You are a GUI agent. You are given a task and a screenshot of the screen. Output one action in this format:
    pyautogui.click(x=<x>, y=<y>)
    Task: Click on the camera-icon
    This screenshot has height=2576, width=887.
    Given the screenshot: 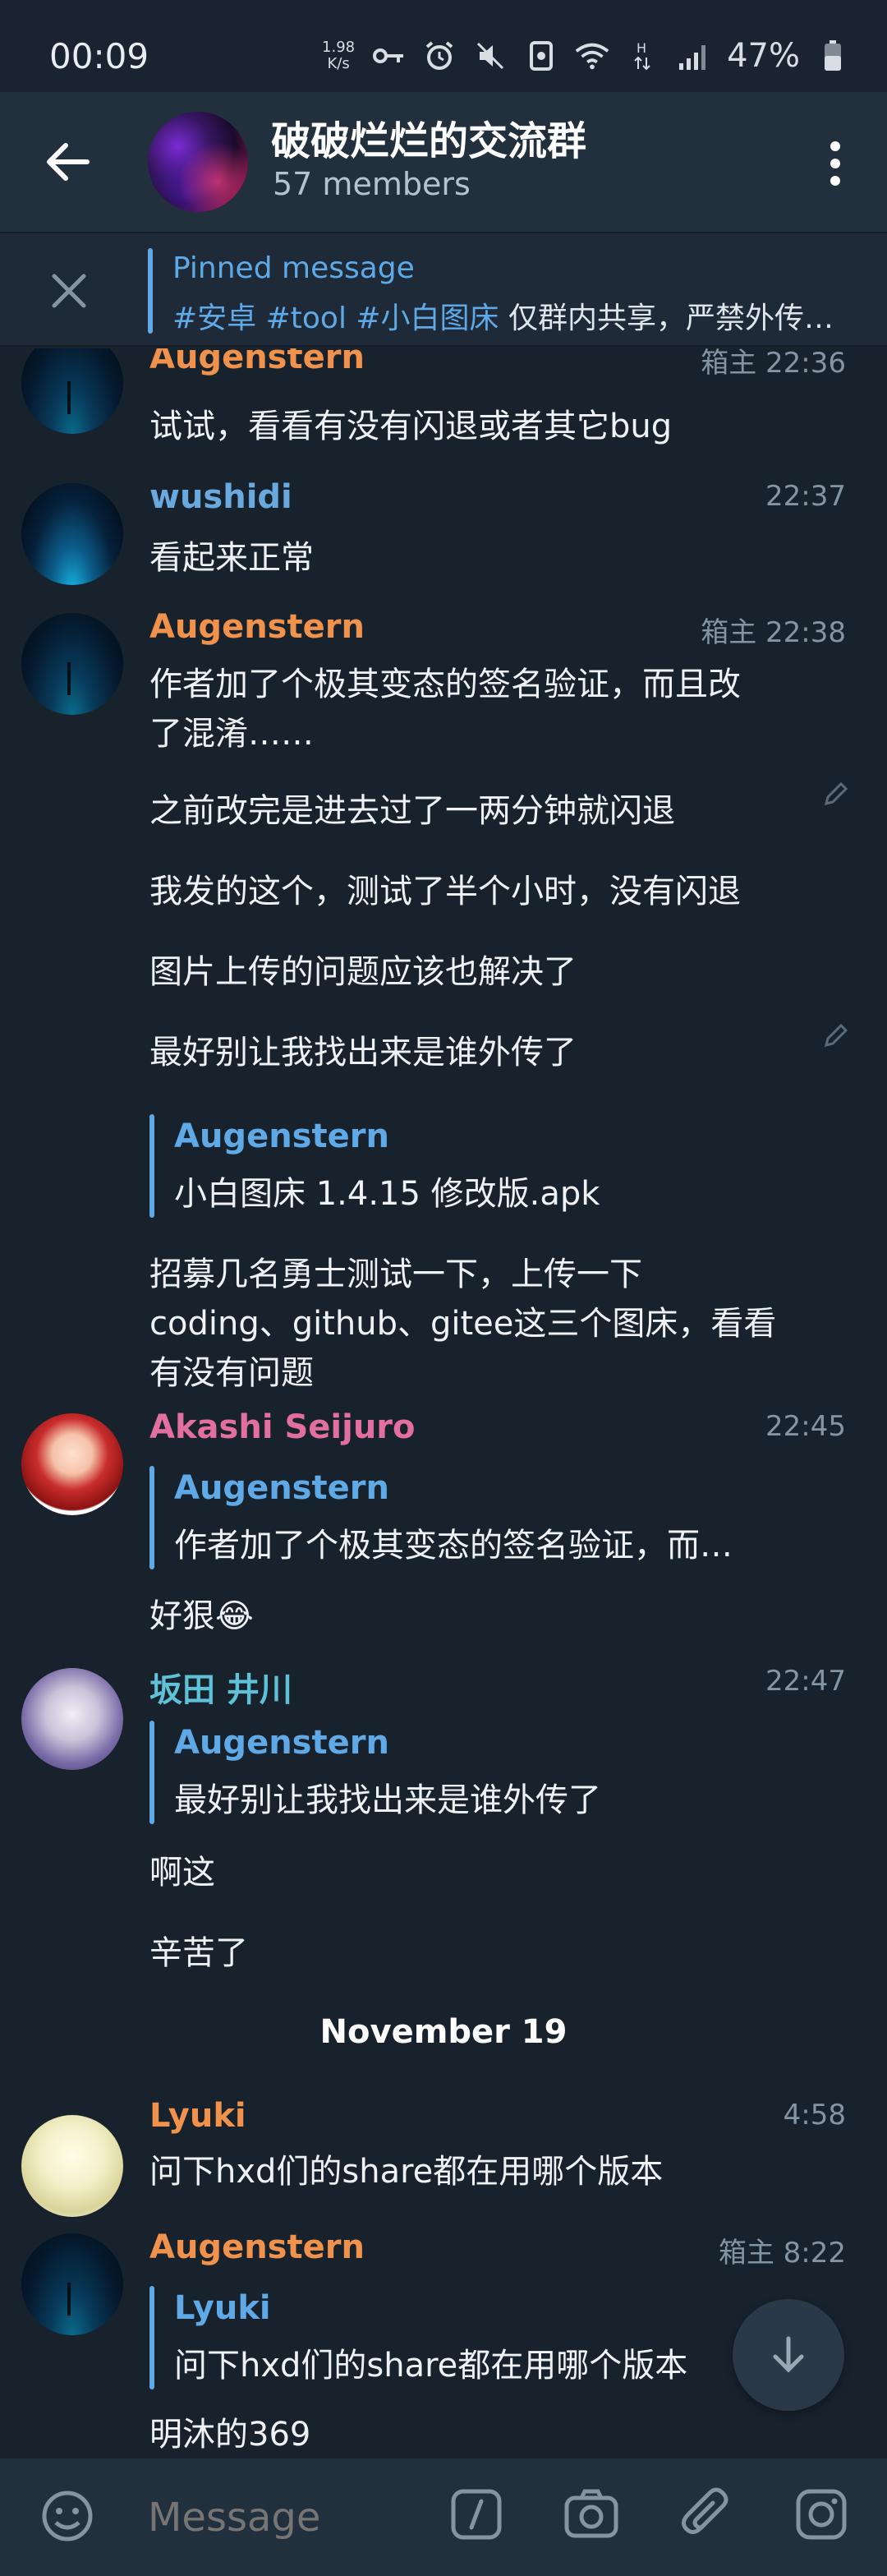 What is the action you would take?
    pyautogui.click(x=591, y=2513)
    